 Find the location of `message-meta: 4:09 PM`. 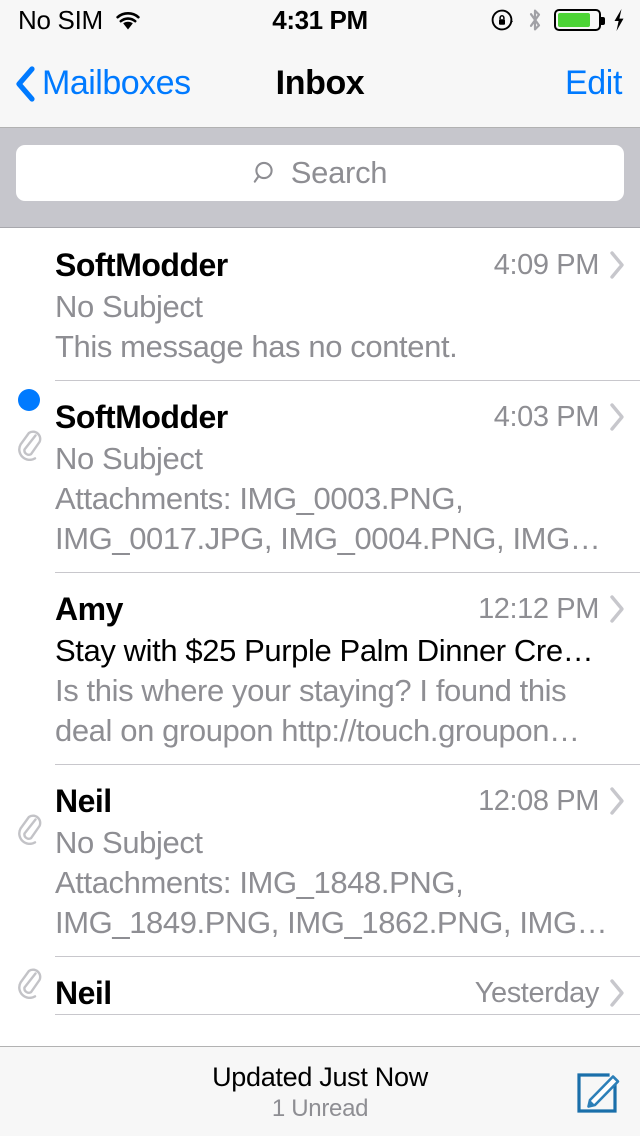

message-meta: 4:09 PM is located at coordinates (560, 265).